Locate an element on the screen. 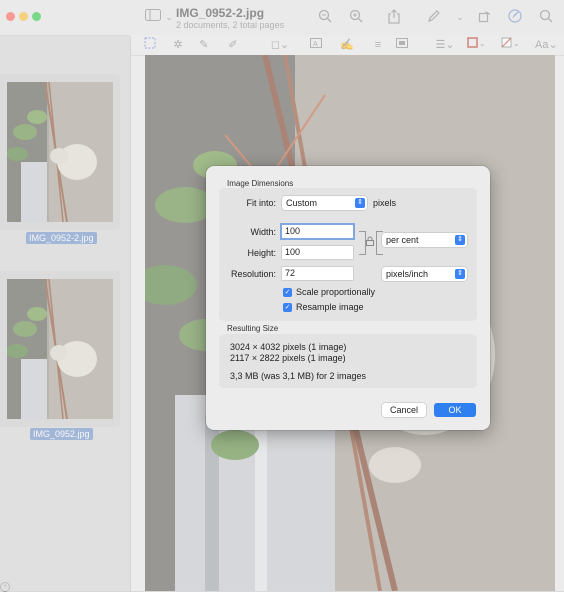 This screenshot has width=564, height=592. fit-into-unit: pixels is located at coordinates (385, 203).